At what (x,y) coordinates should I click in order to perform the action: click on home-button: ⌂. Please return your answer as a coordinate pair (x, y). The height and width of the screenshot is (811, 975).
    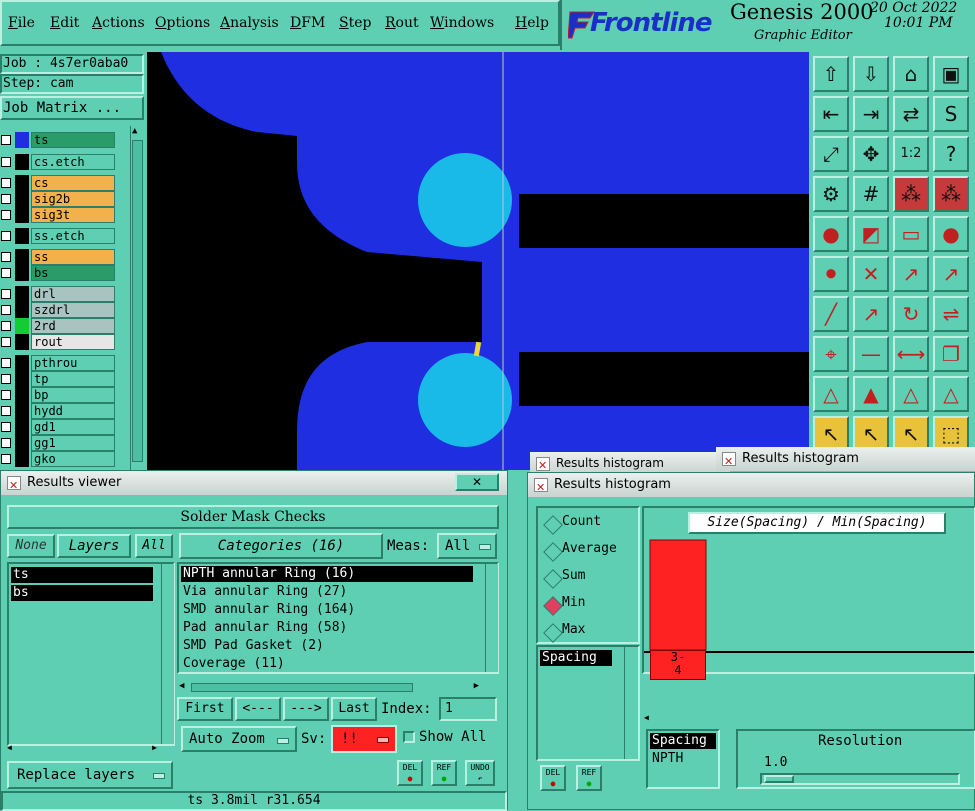
    Looking at the image, I should click on (911, 74).